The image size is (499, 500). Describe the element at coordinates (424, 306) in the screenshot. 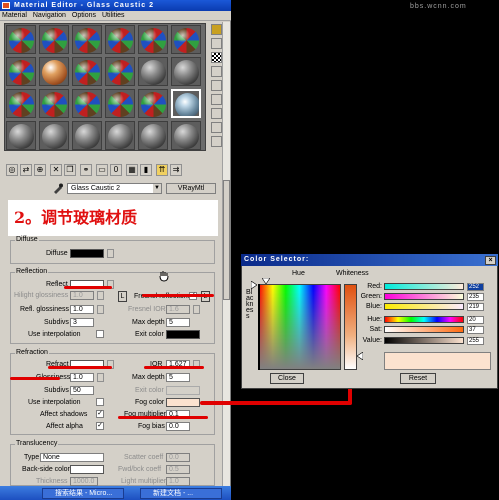

I see `blue-slider` at that location.